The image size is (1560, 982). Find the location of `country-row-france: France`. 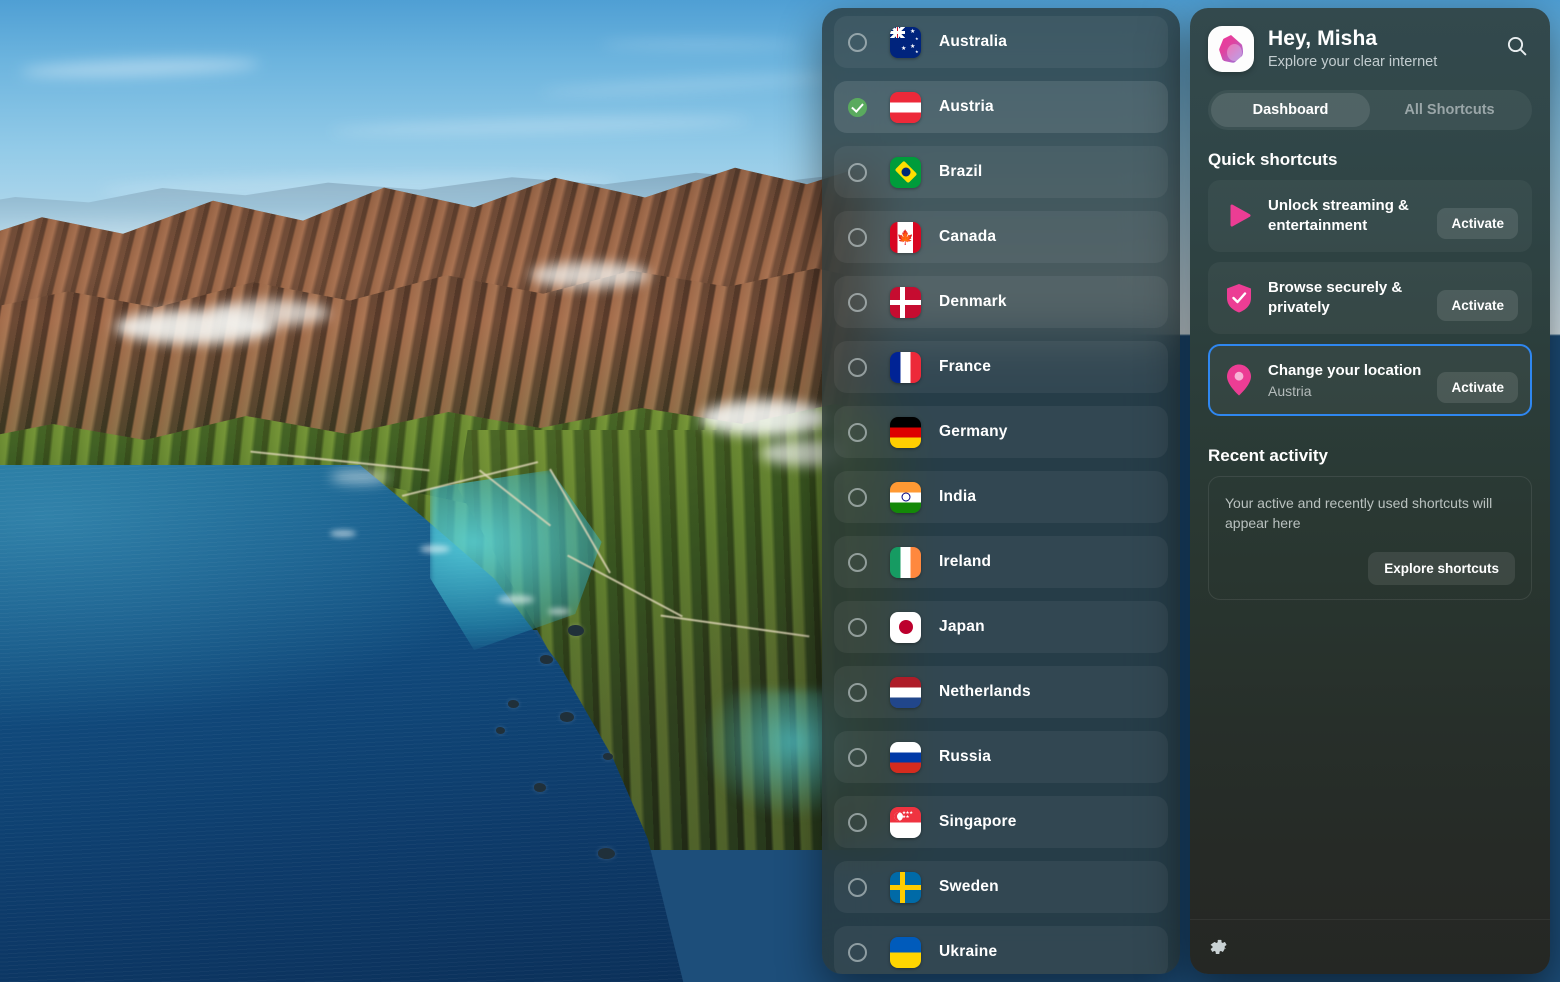

country-row-france: France is located at coordinates (1001, 367).